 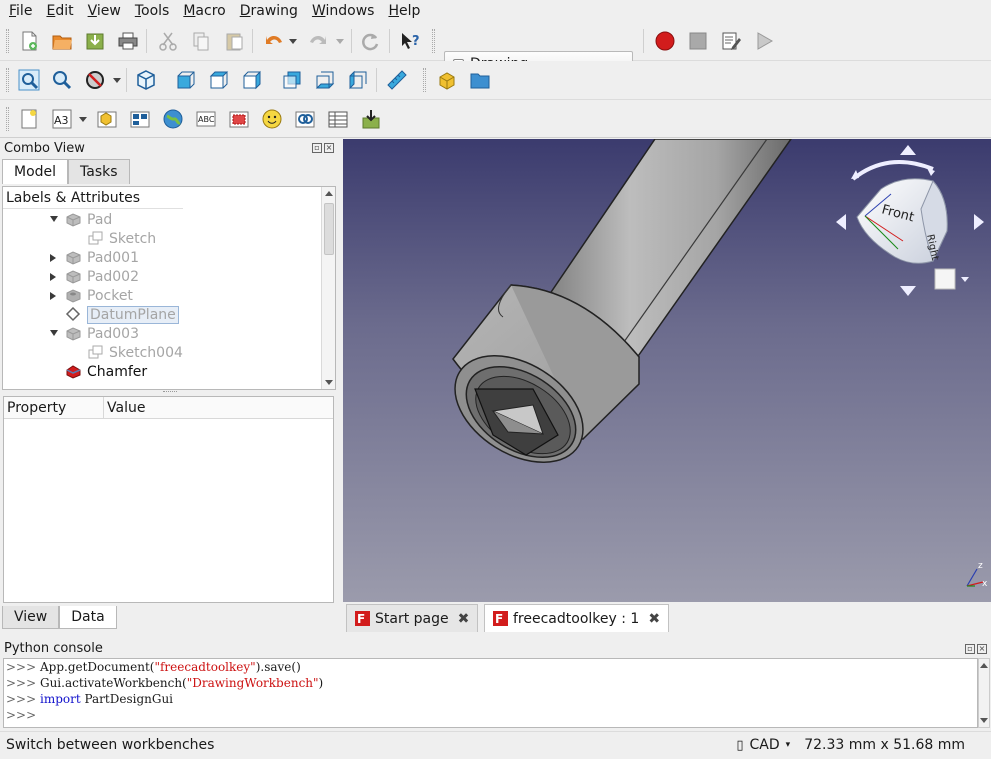 I want to click on draw-style-dropdown-icon, so click(x=117, y=80).